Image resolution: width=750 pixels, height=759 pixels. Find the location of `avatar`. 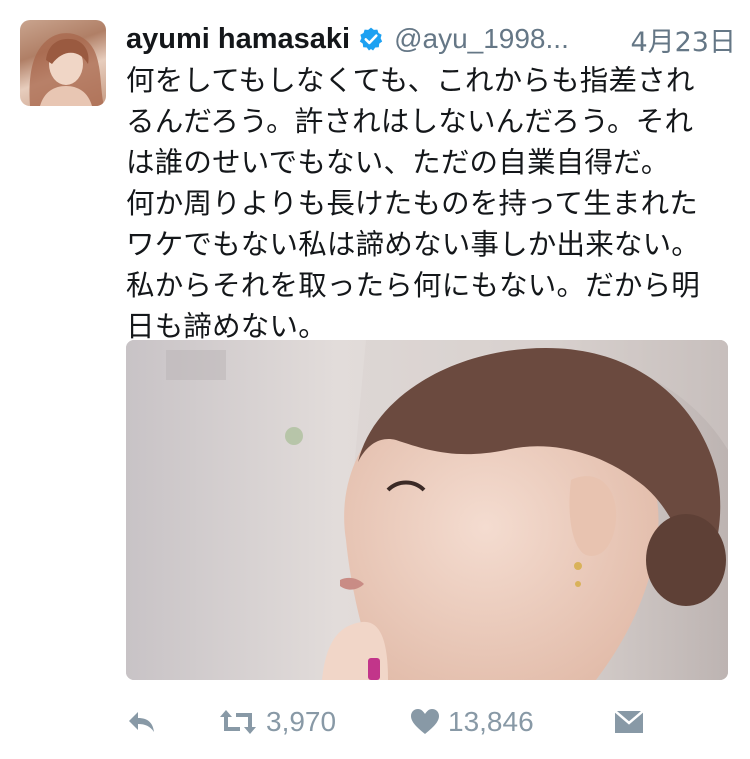

avatar is located at coordinates (63, 63).